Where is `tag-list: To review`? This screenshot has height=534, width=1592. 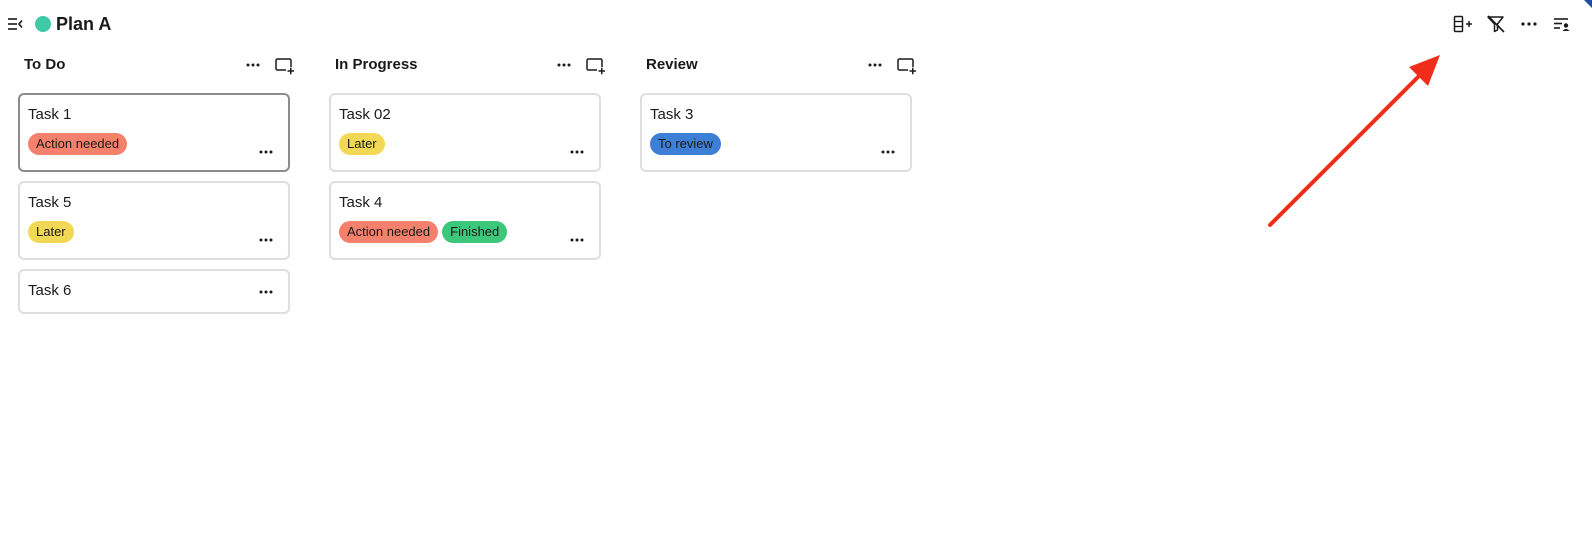 tag-list: To review is located at coordinates (685, 144).